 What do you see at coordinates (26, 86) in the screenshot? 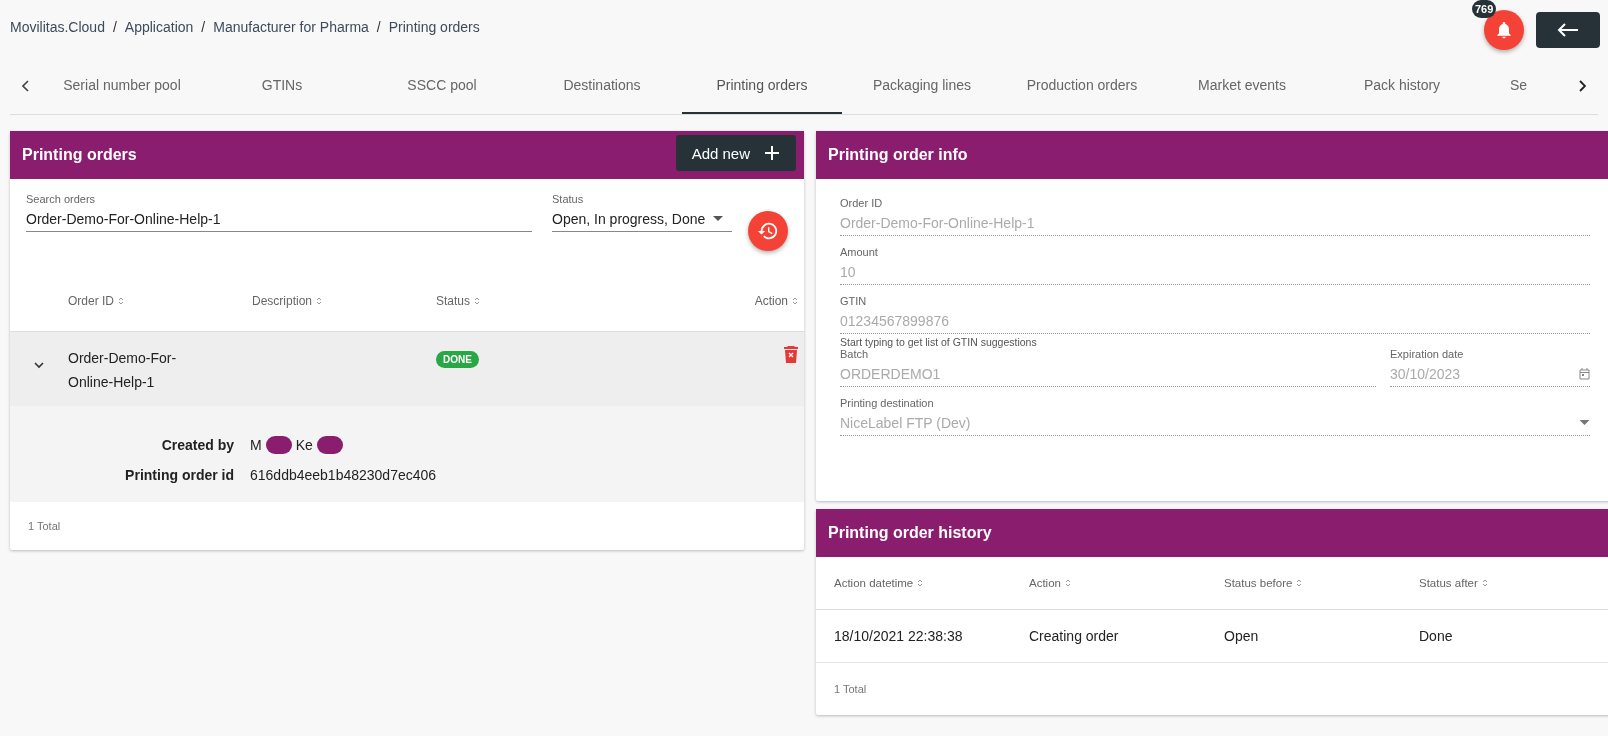
I see `chevron-left-icon` at bounding box center [26, 86].